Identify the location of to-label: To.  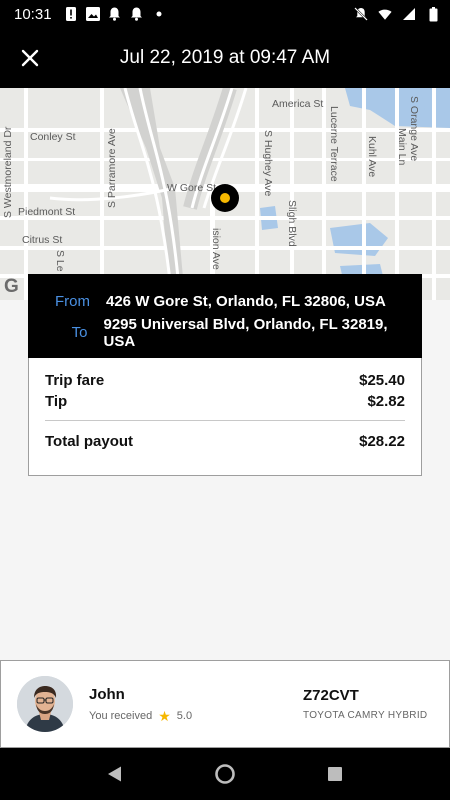
(79, 332).